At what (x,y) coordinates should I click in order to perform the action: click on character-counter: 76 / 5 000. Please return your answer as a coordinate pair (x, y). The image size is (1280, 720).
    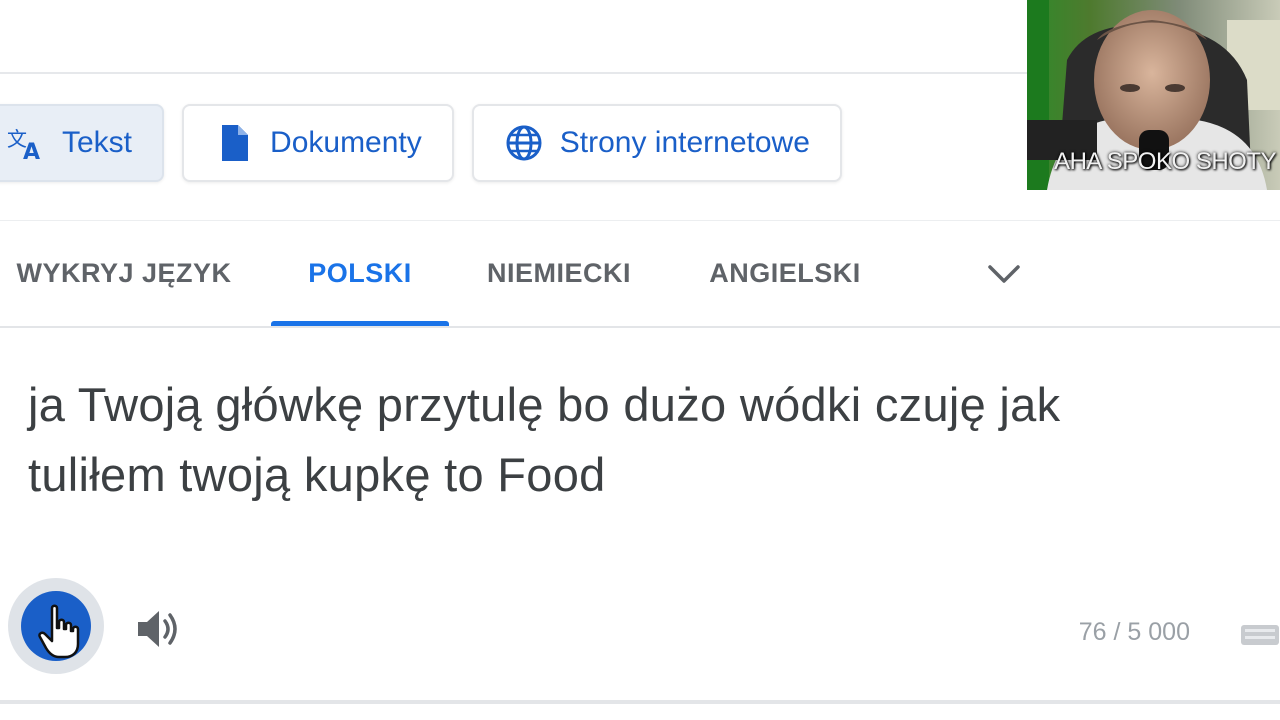
    Looking at the image, I should click on (1134, 632).